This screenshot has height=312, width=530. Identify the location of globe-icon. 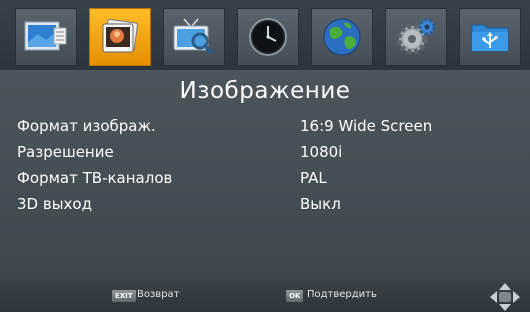
(342, 37).